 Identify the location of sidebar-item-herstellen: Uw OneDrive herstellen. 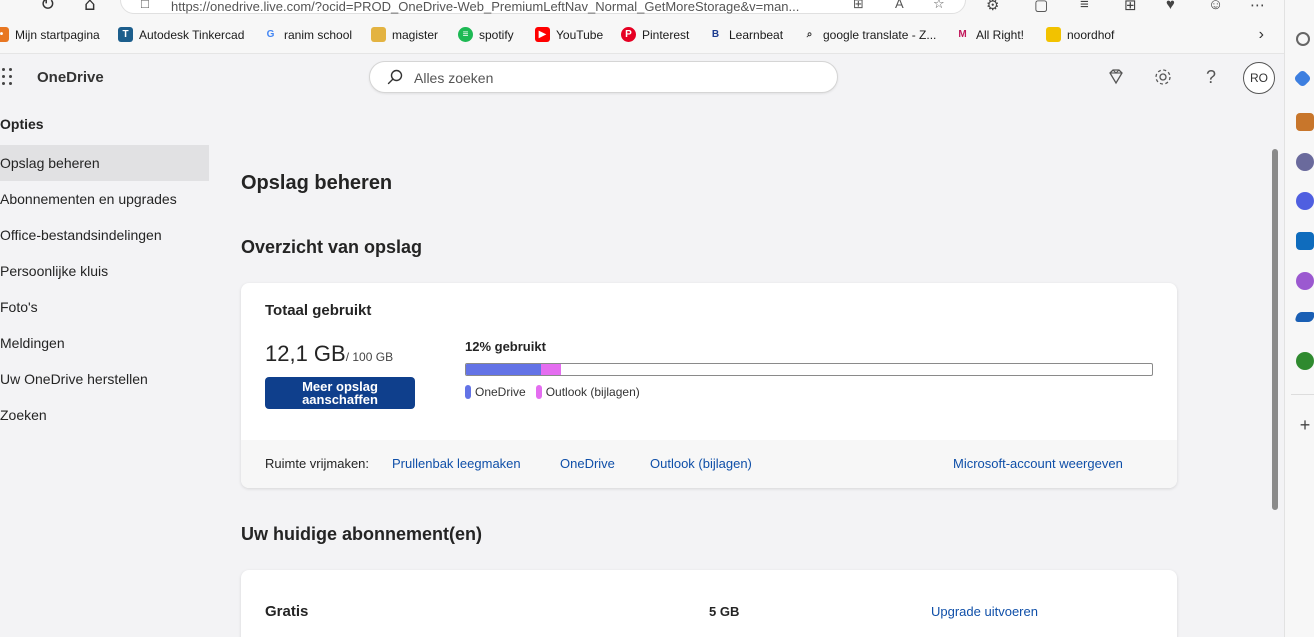
(104, 379).